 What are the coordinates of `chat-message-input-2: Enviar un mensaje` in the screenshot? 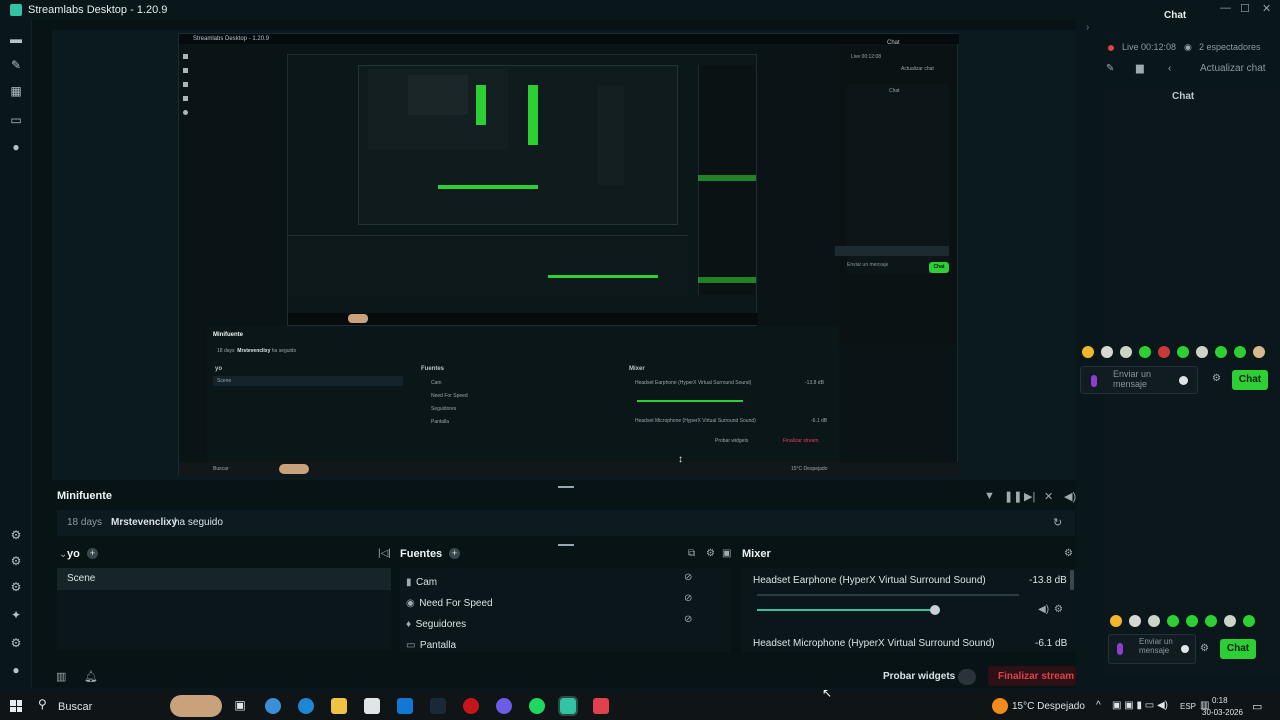 It's located at (1152, 649).